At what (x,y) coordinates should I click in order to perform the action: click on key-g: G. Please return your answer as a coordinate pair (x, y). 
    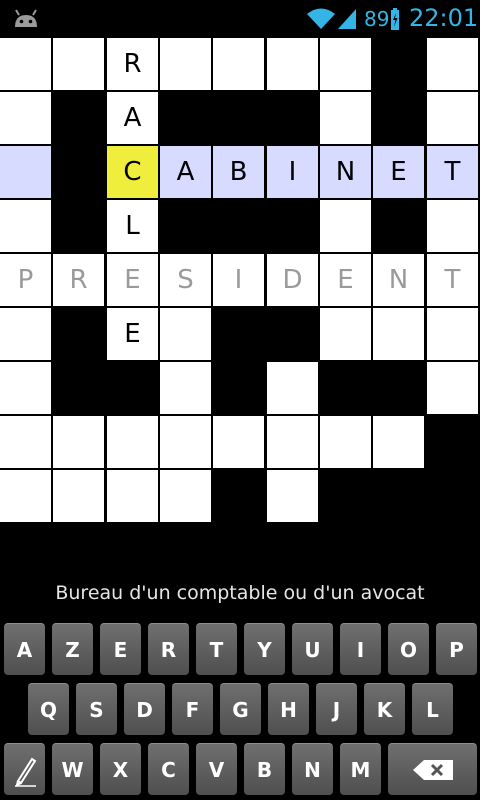
    Looking at the image, I should click on (240, 709).